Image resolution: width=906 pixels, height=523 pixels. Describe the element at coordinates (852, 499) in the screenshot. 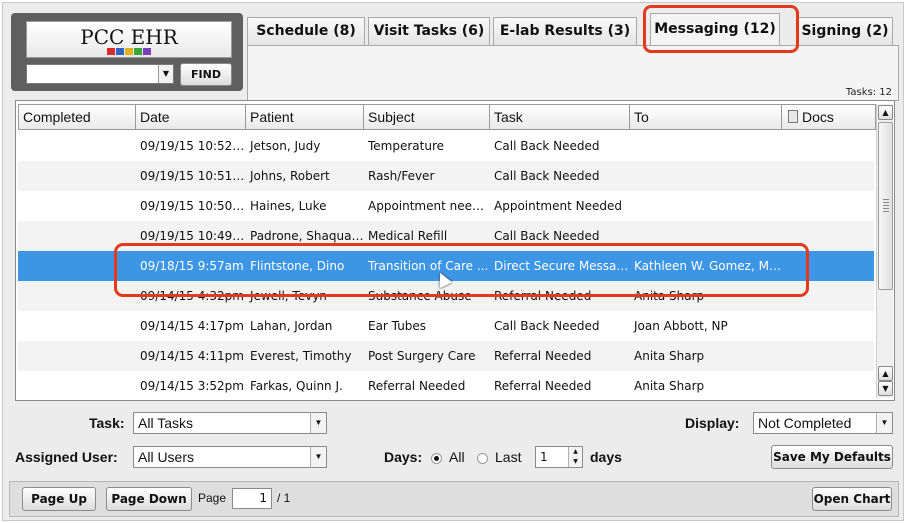

I see `open-chart-button: Open Chart` at that location.